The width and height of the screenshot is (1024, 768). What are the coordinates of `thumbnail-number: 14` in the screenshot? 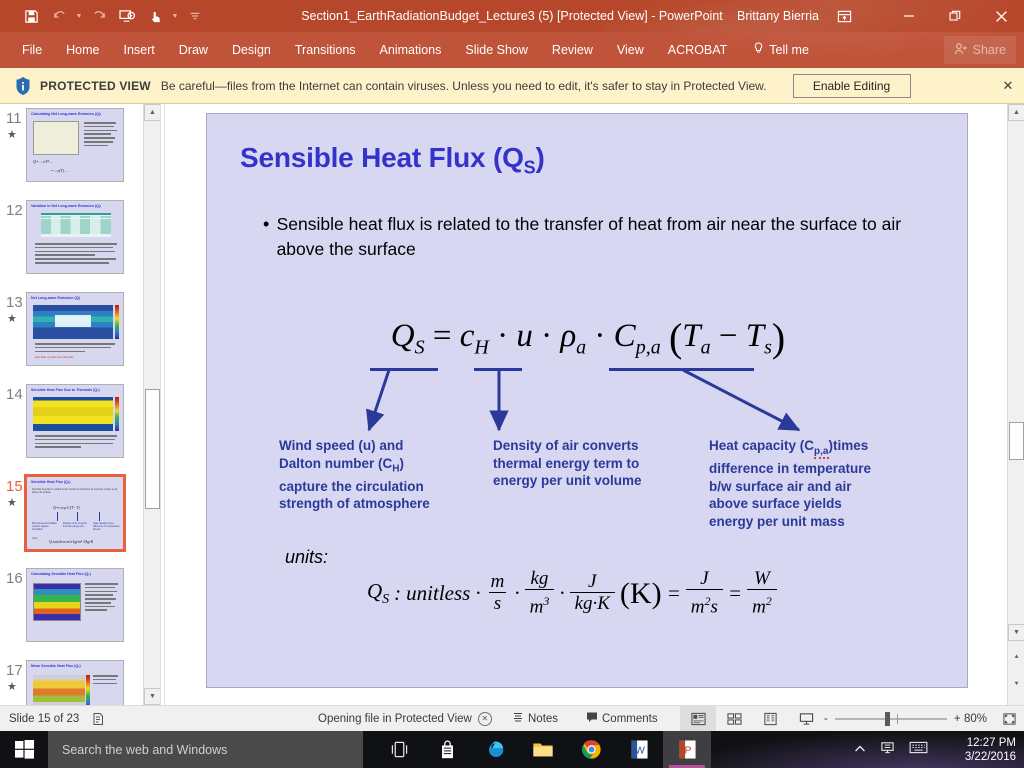 It's located at (14, 394).